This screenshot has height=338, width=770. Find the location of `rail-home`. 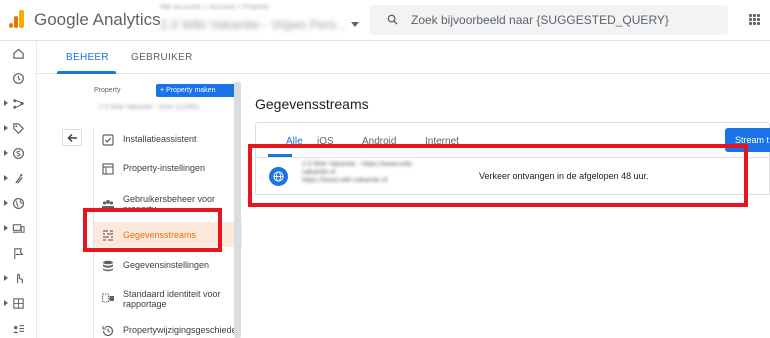

rail-home is located at coordinates (18, 54).